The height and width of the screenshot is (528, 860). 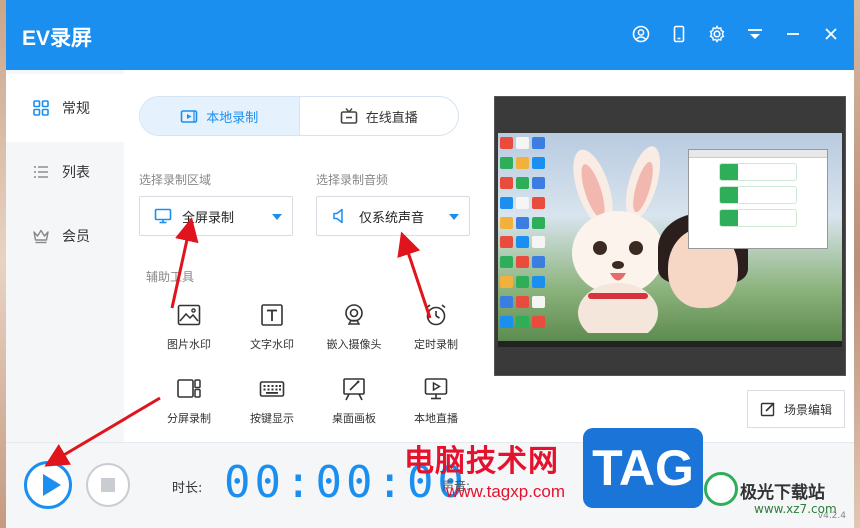 What do you see at coordinates (354, 418) in the screenshot?
I see `tool-label: 桌面画板` at bounding box center [354, 418].